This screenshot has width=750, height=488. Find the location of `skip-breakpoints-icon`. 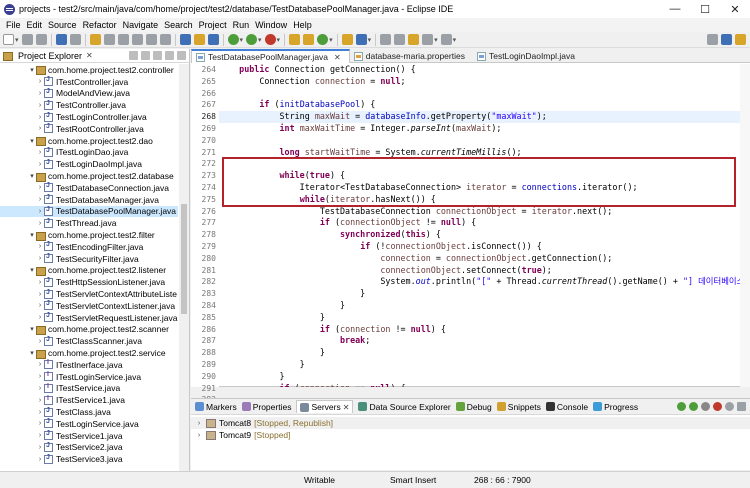

skip-breakpoints-icon is located at coordinates (75, 39).